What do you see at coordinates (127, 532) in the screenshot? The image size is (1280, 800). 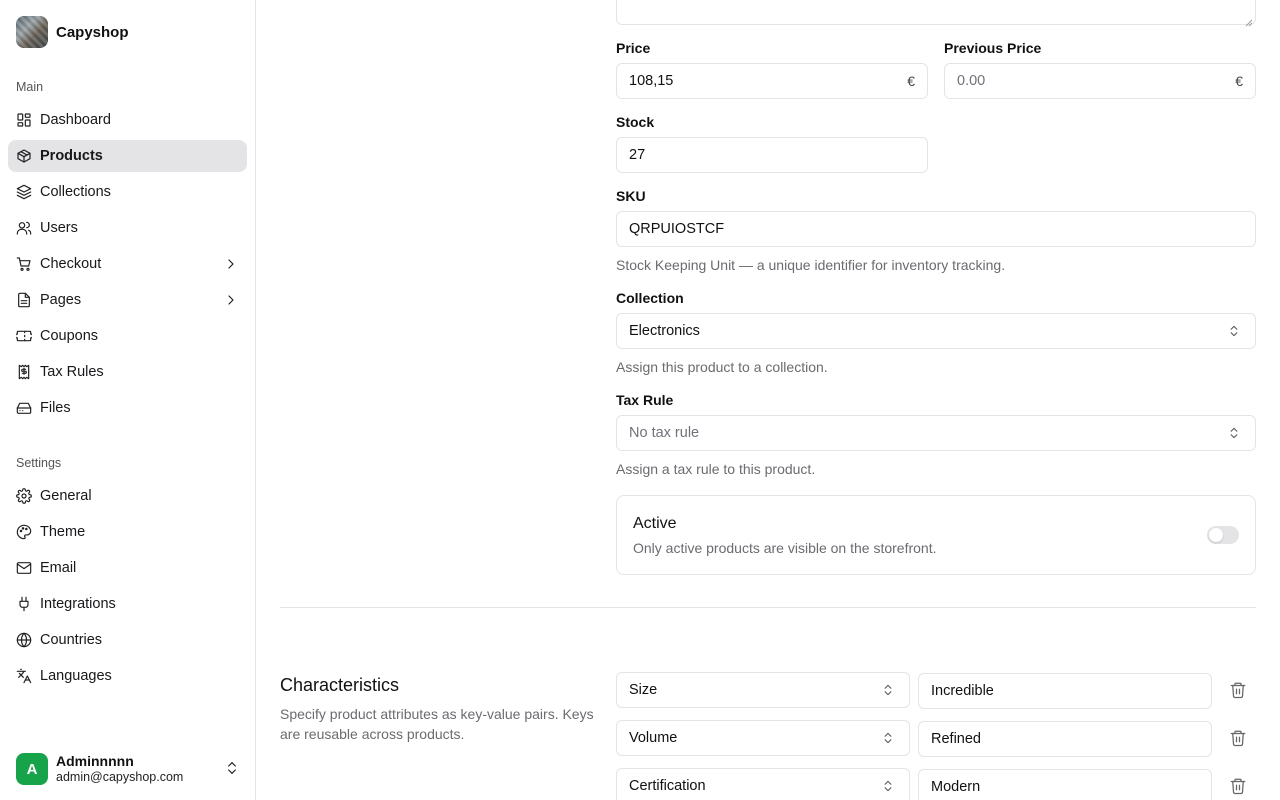 I see `sidebar-item-theme: Theme` at bounding box center [127, 532].